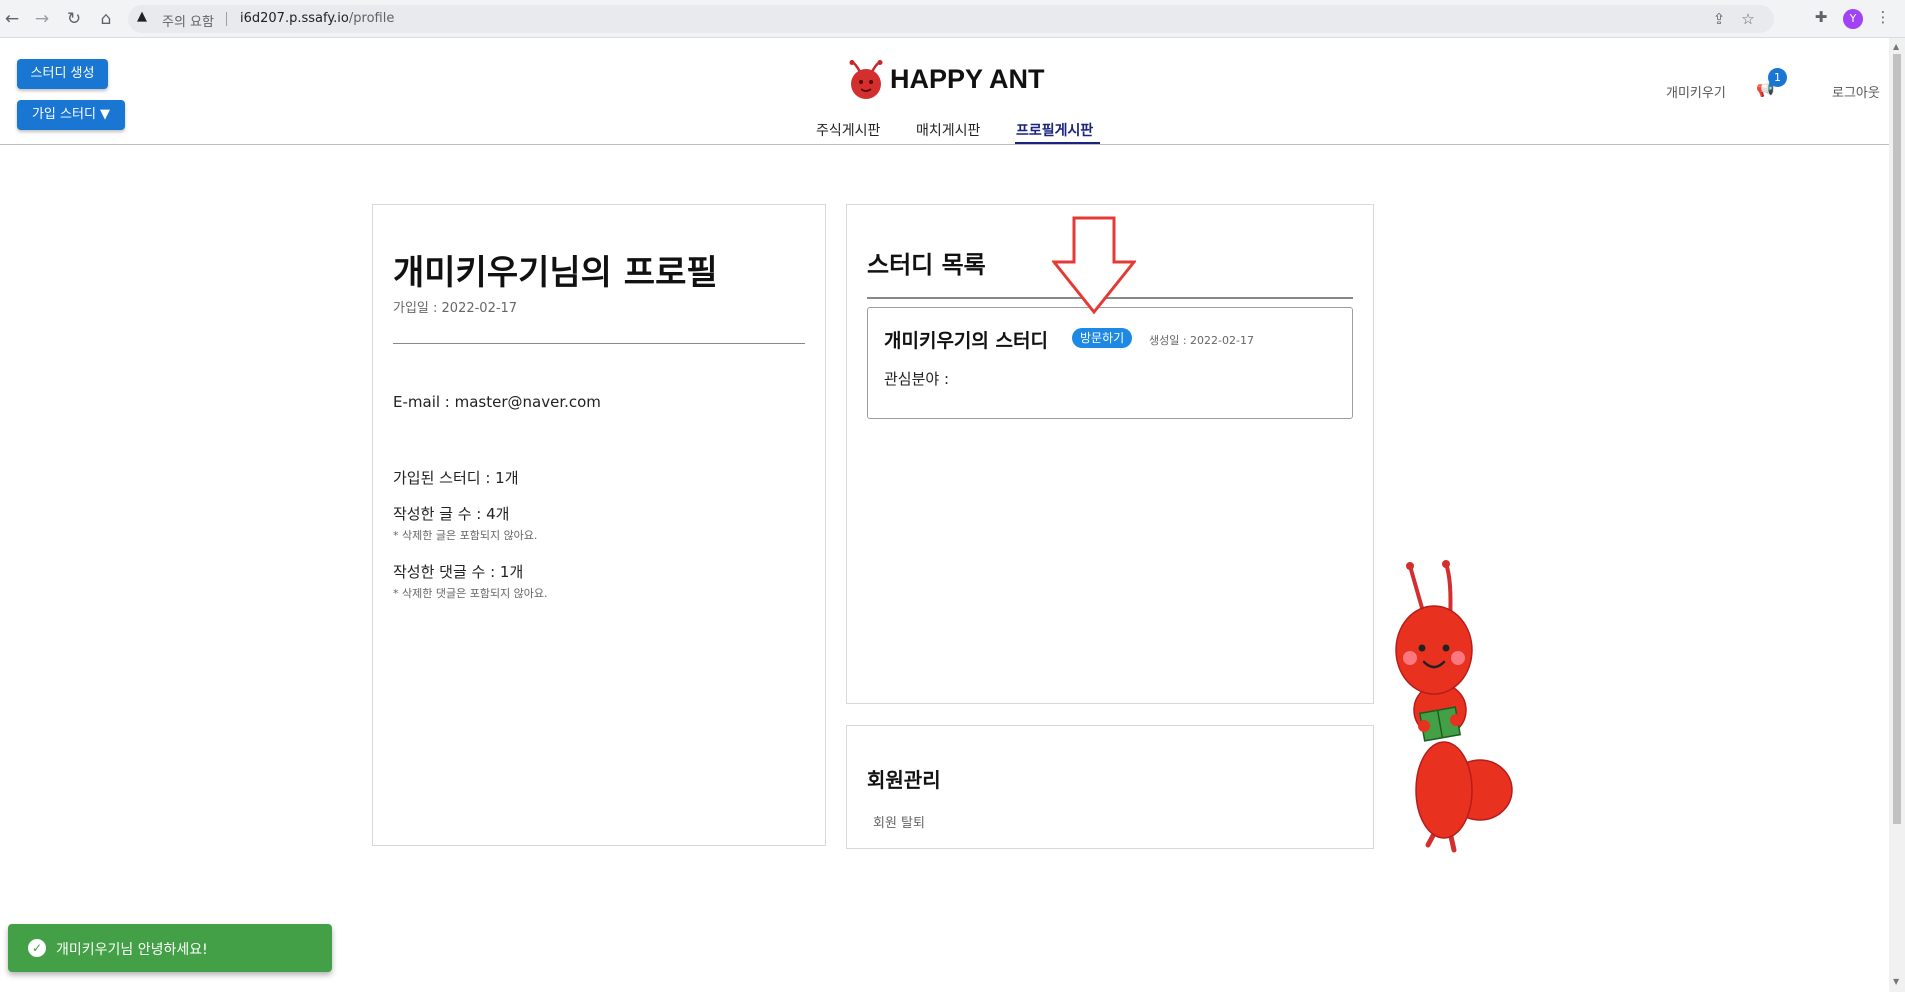  Describe the element at coordinates (132, 950) in the screenshot. I see `toast-message: 개미키우기님 안녕하세요!` at that location.